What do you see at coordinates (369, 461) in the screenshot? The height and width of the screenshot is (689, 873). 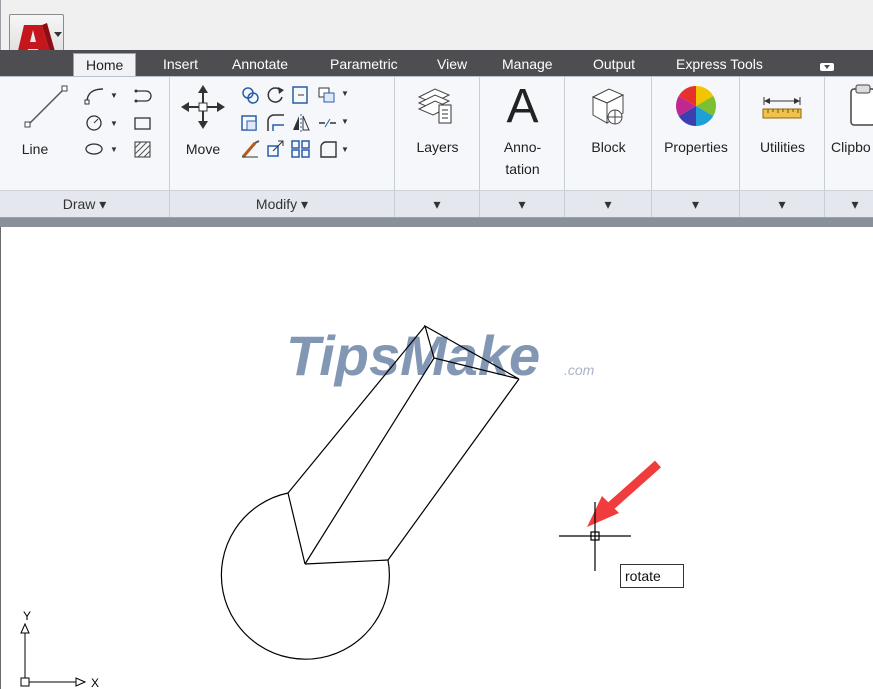 I see `arm-center-edge` at bounding box center [369, 461].